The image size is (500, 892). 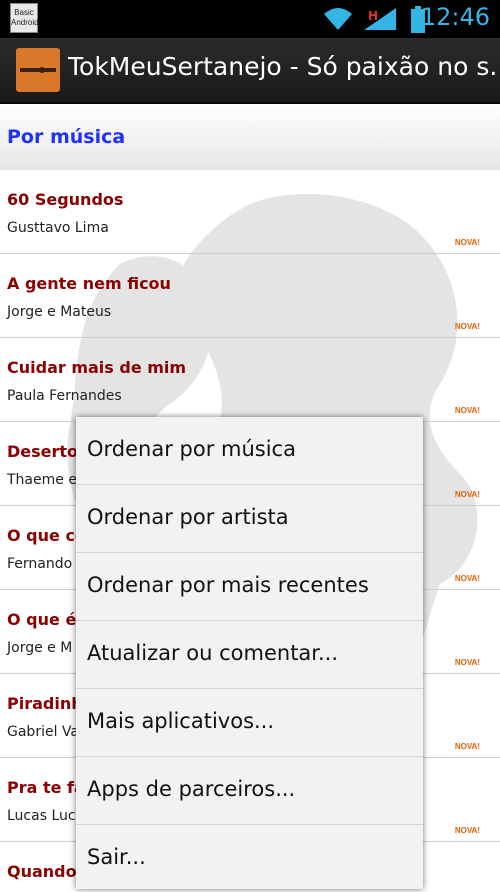 What do you see at coordinates (42, 480) in the screenshot?
I see `artist-name: Thaeme e` at bounding box center [42, 480].